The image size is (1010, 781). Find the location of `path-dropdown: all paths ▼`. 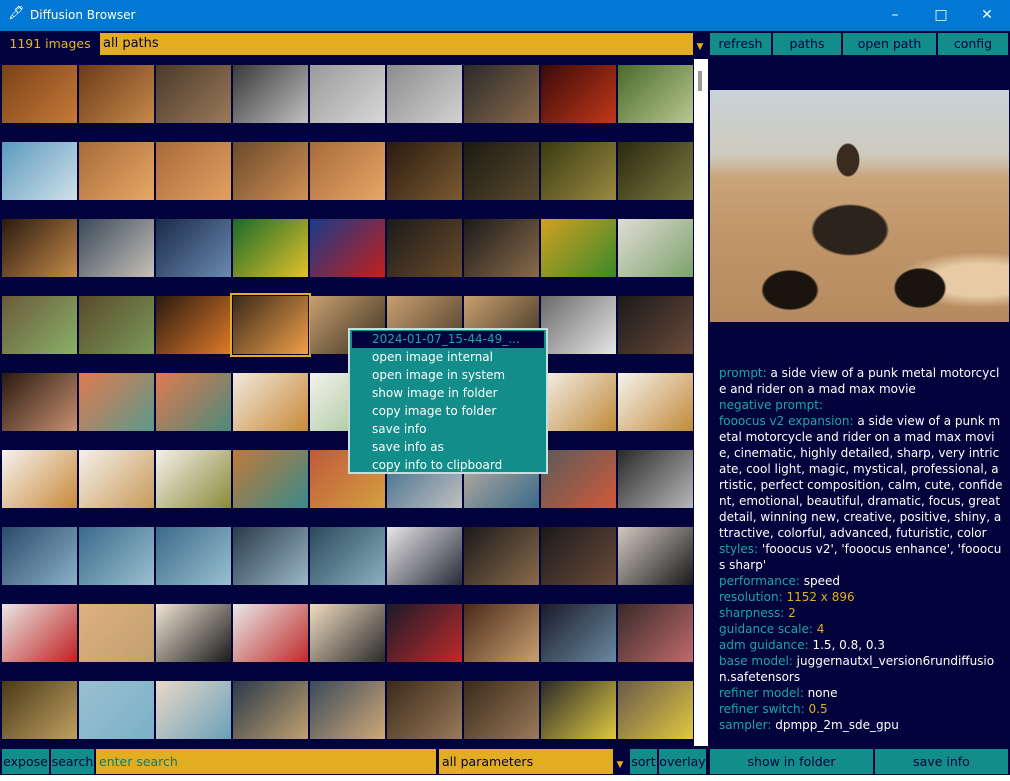

path-dropdown: all paths ▼ is located at coordinates (403, 44).